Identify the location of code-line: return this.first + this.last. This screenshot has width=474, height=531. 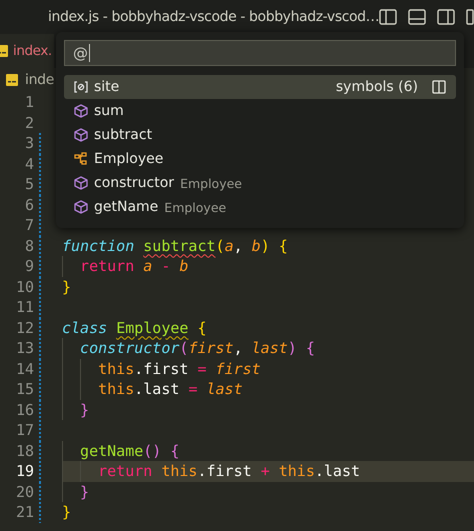
(228, 471).